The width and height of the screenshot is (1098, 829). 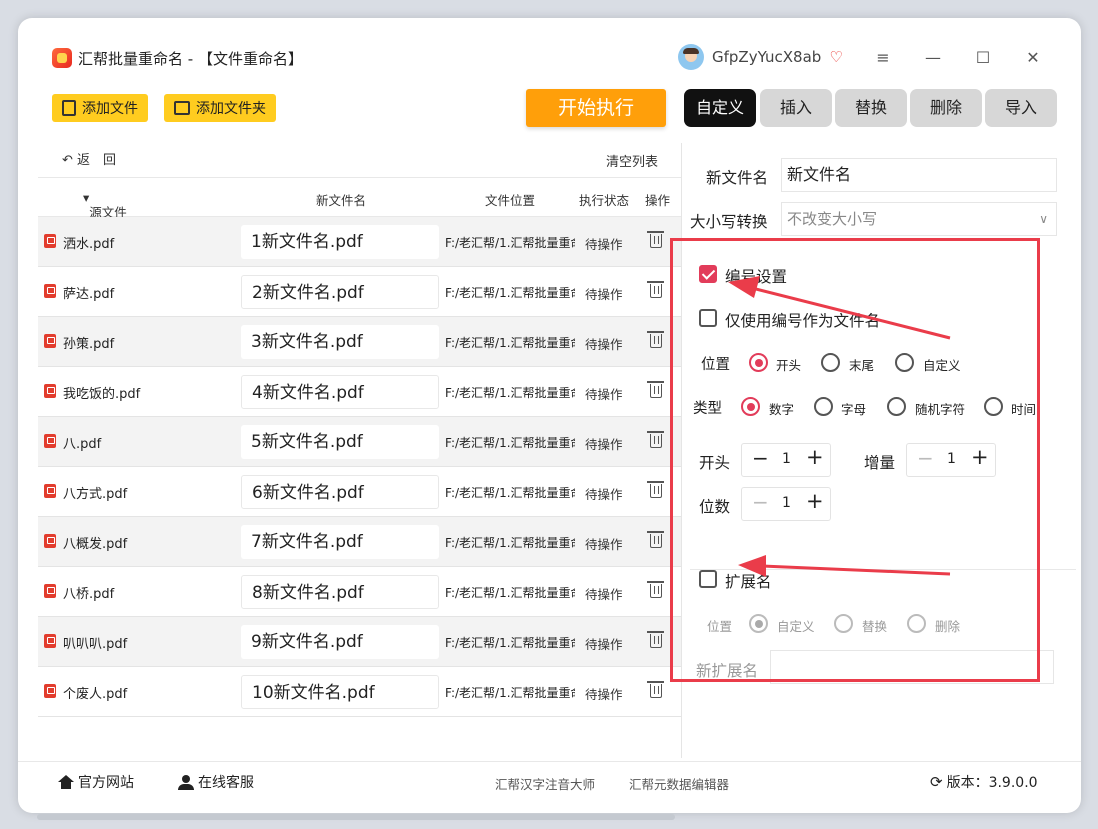 What do you see at coordinates (510, 200) in the screenshot?
I see `header-location: 文件位置` at bounding box center [510, 200].